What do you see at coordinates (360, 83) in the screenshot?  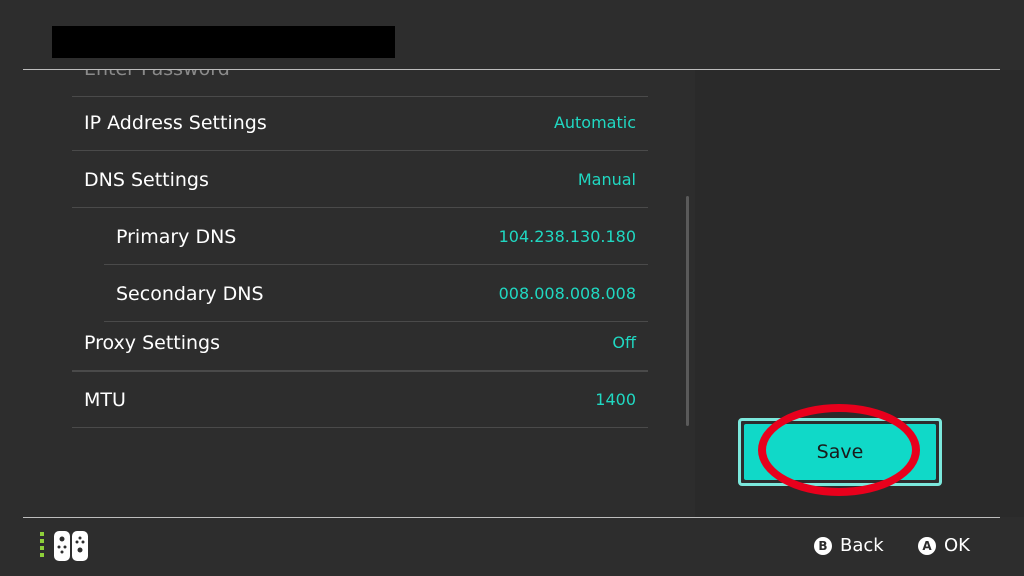 I see `settings-row-password: Enter Password` at bounding box center [360, 83].